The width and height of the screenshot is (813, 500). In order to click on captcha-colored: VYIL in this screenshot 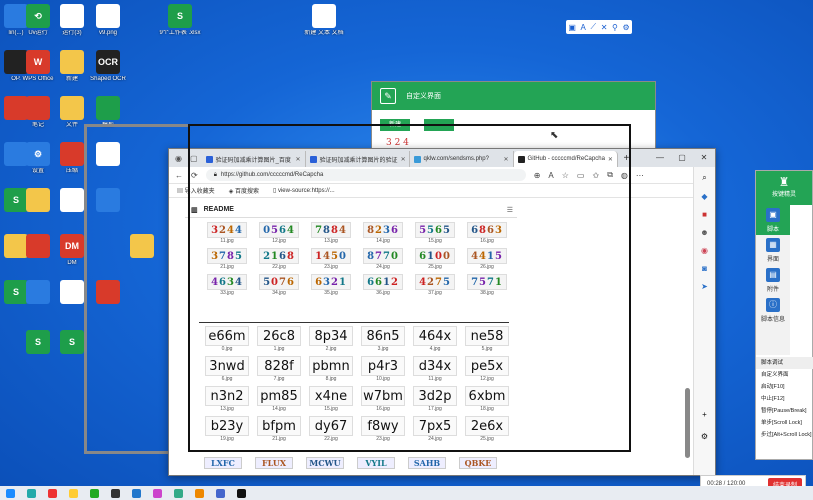, I will do `click(376, 463)`.